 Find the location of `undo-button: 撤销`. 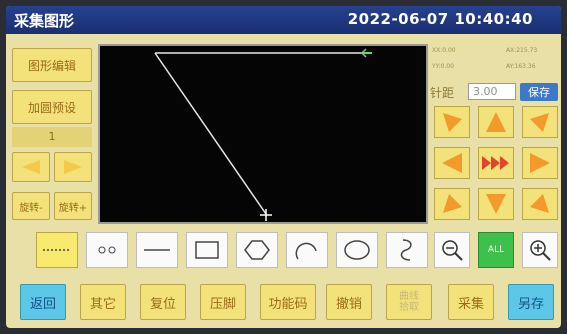

undo-button: 撤销 is located at coordinates (349, 302).